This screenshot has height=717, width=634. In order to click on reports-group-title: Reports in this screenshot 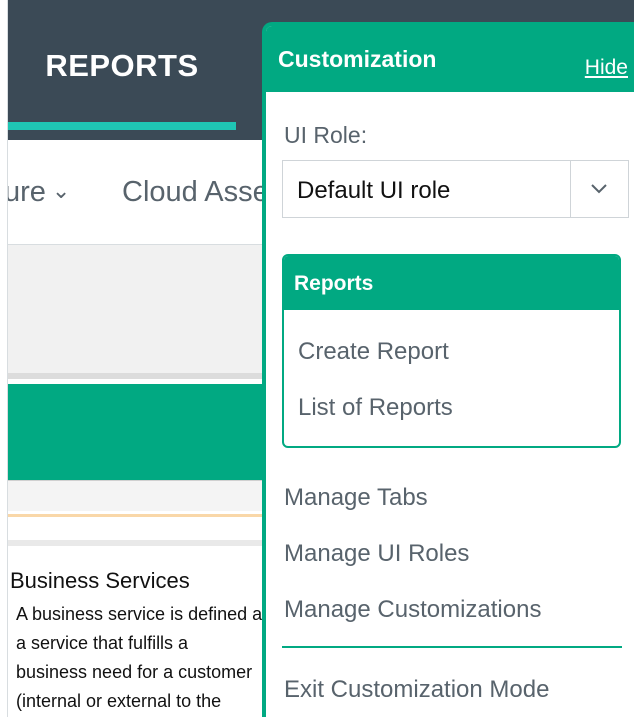, I will do `click(334, 283)`.